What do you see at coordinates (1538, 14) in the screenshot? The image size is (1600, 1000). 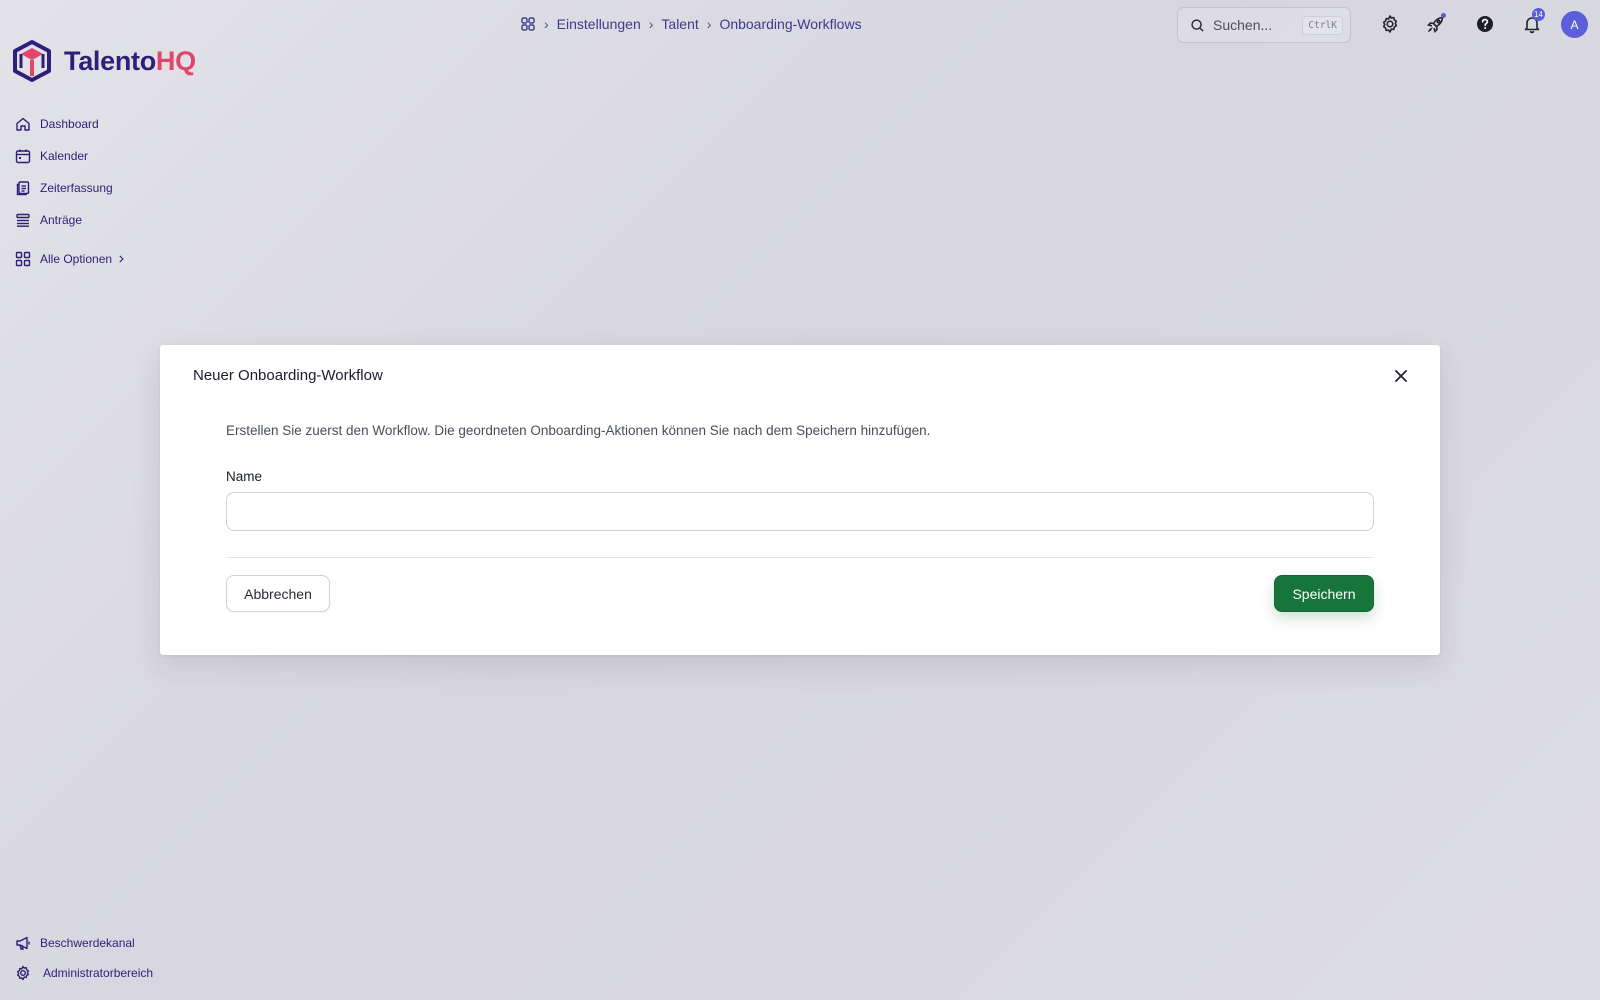 I see `notification-count-badge: 14` at bounding box center [1538, 14].